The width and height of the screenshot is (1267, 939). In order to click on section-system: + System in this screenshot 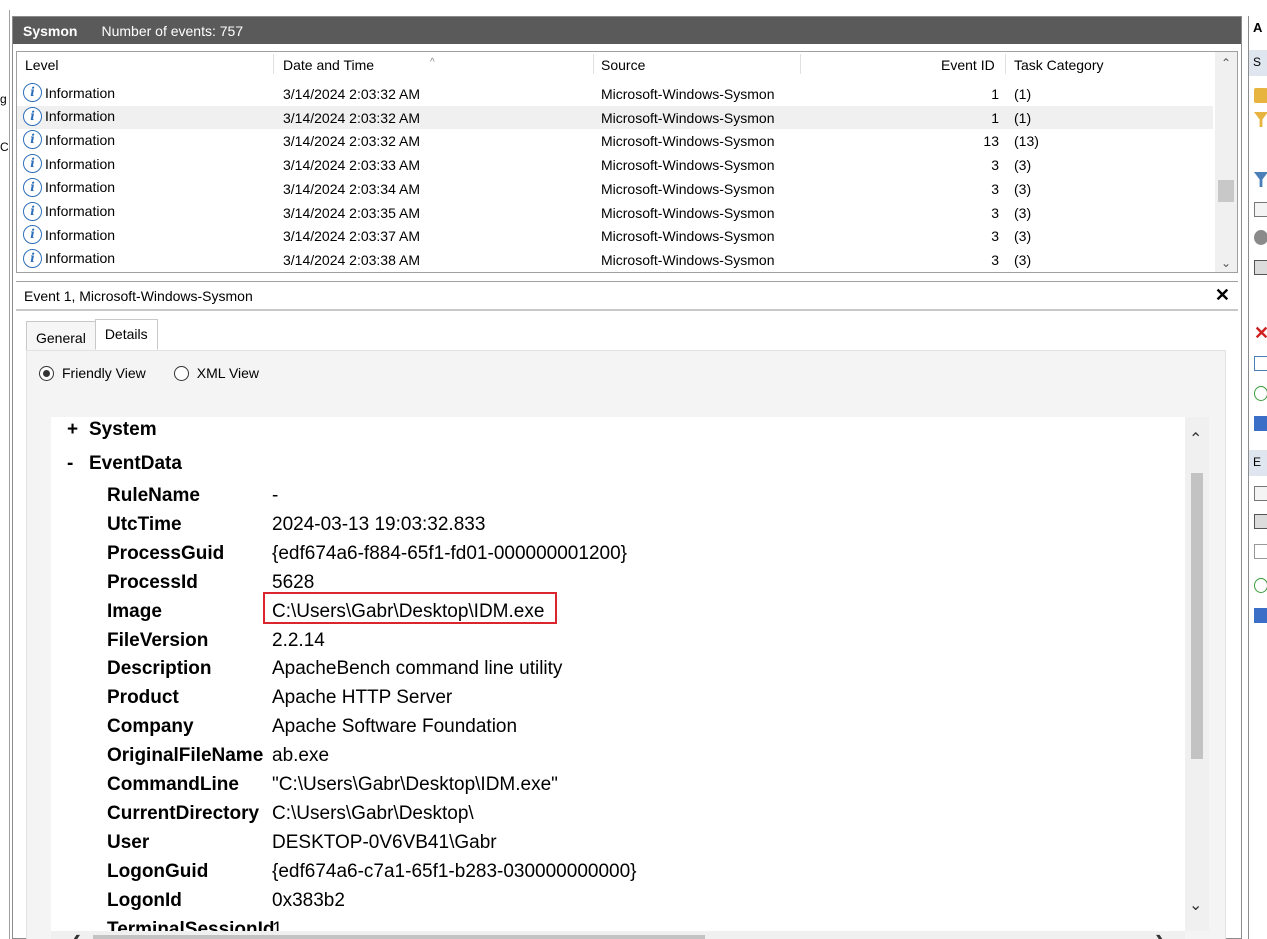, I will do `click(112, 430)`.